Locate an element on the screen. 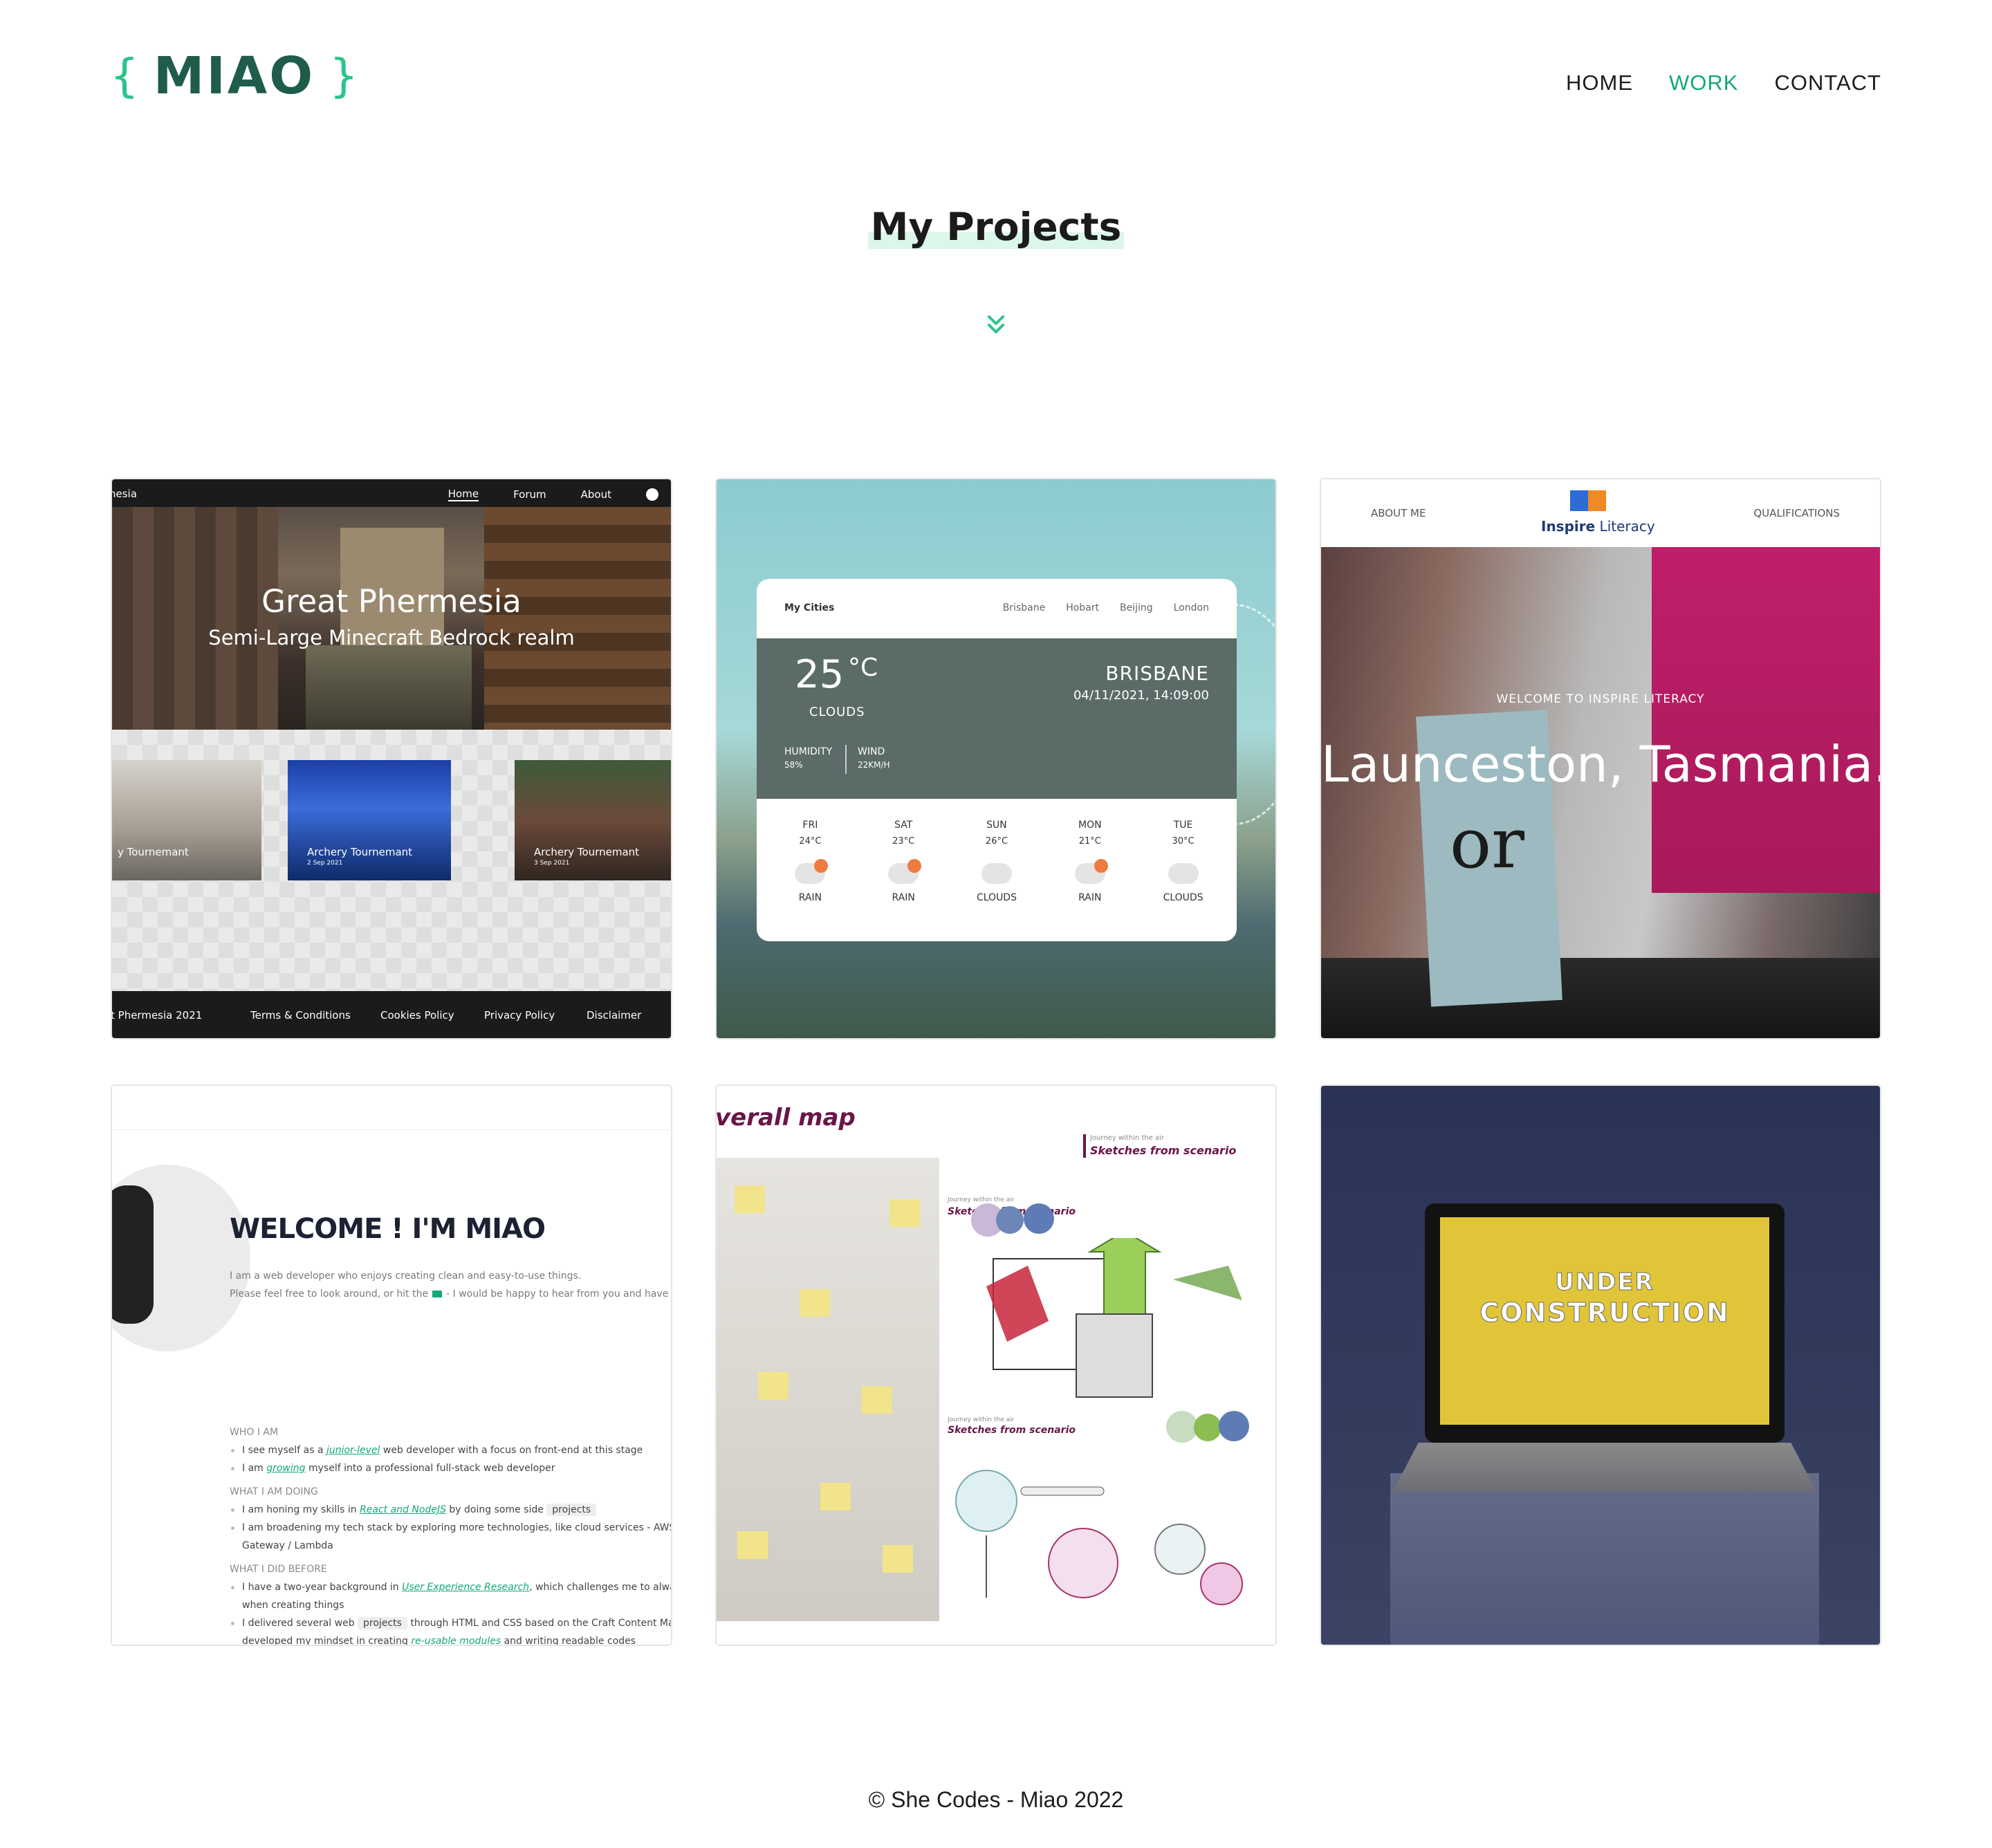 The height and width of the screenshot is (1848, 1992). site-logo: { MIAO } is located at coordinates (234, 76).